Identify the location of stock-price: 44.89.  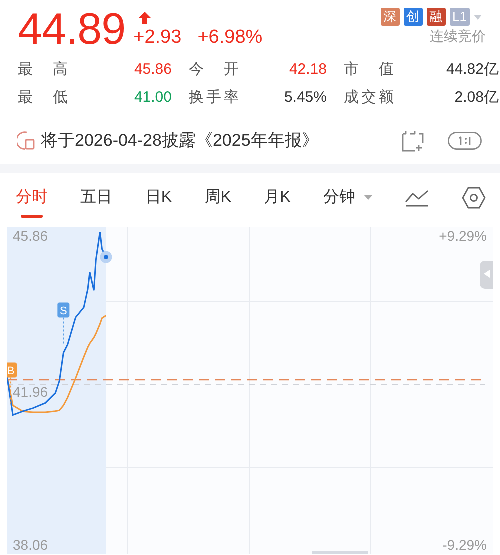
(72, 30).